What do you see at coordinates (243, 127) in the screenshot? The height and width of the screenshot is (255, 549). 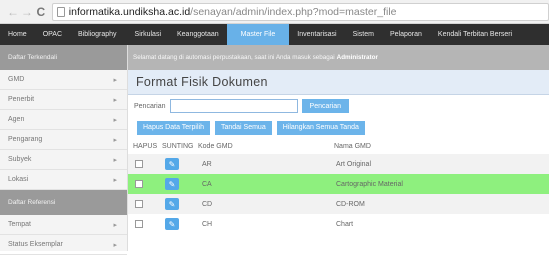 I see `mark-all-button: Tandai Semua` at bounding box center [243, 127].